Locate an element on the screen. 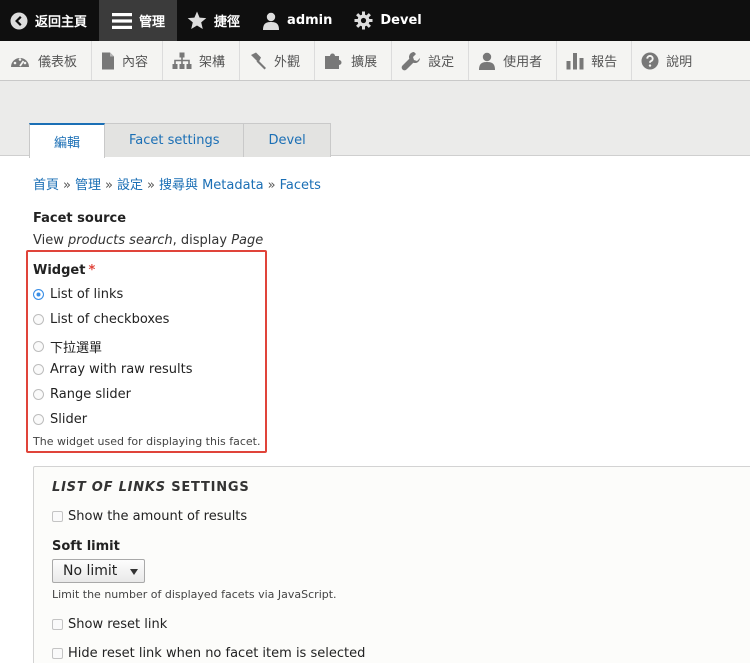 This screenshot has height=663, width=750. tray-label: 設定 is located at coordinates (441, 62).